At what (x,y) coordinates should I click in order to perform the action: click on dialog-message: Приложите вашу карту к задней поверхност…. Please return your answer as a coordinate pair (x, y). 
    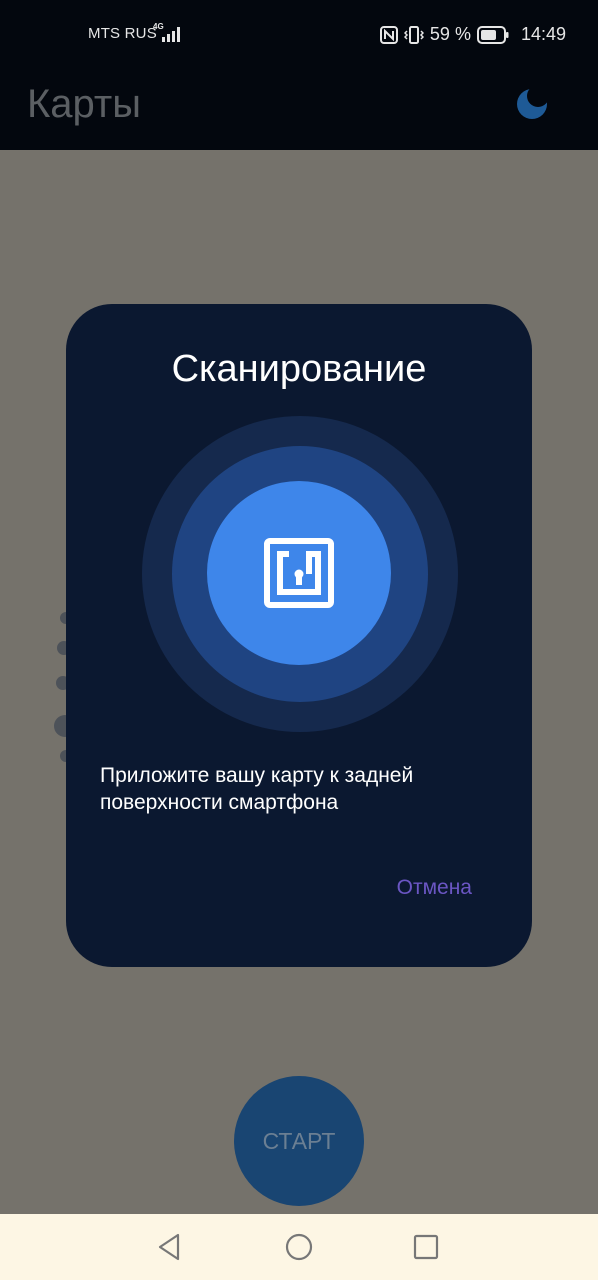
    Looking at the image, I should click on (257, 789).